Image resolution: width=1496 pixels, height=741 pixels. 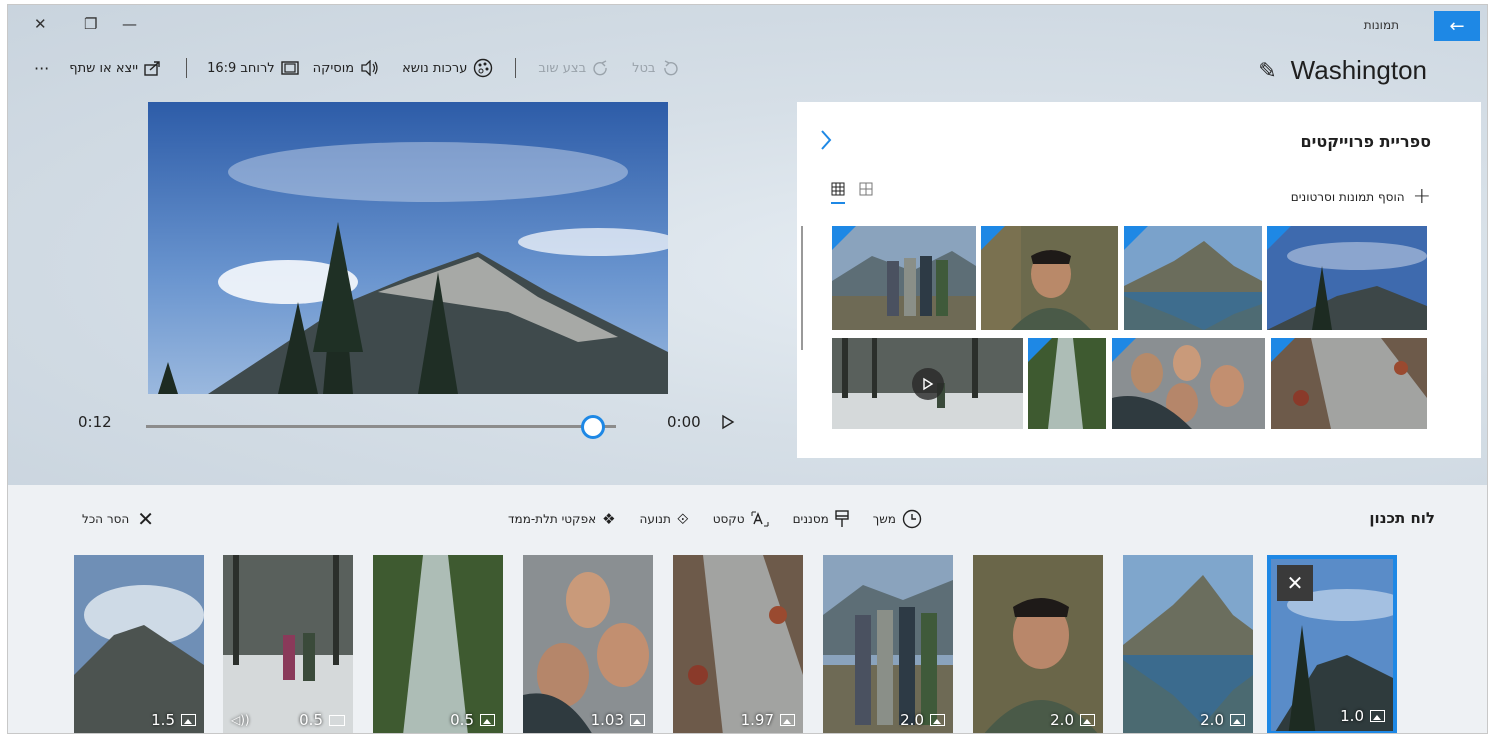 What do you see at coordinates (671, 68) in the screenshot?
I see `undo-icon` at bounding box center [671, 68].